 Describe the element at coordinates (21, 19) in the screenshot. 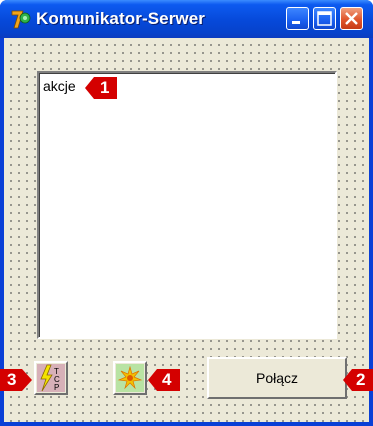

I see `app-icon` at that location.